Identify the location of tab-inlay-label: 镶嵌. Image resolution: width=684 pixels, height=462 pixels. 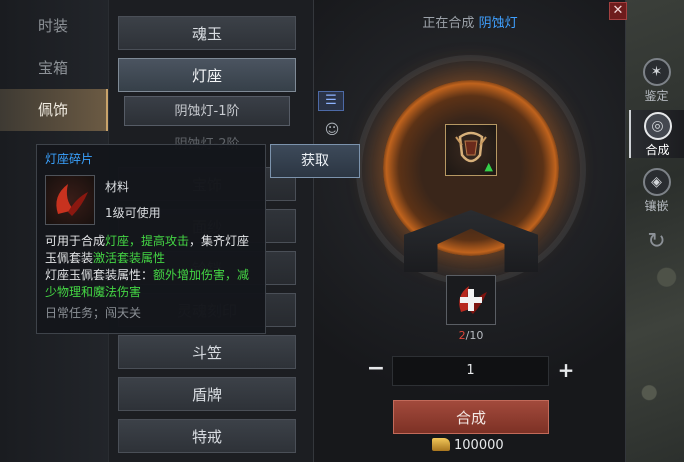
(656, 206).